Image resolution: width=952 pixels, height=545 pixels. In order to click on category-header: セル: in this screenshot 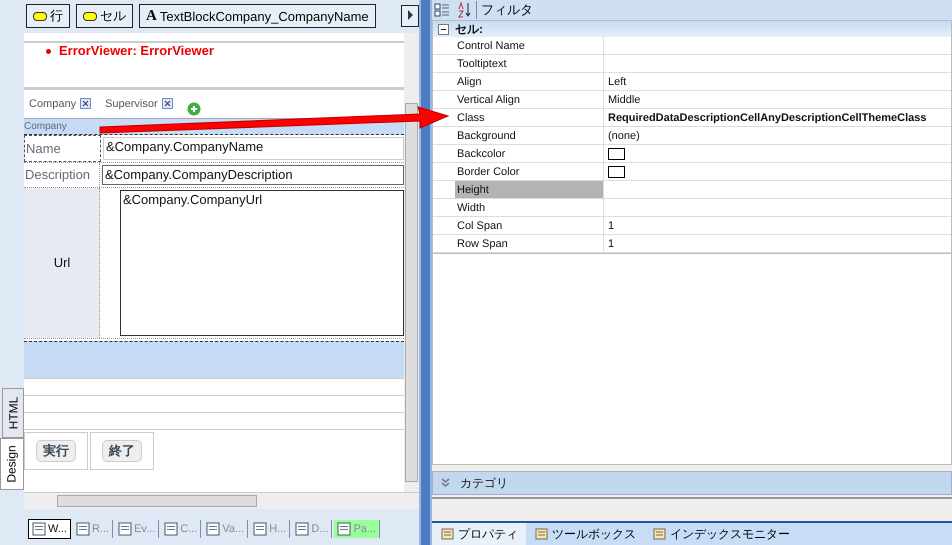, I will do `click(469, 29)`.